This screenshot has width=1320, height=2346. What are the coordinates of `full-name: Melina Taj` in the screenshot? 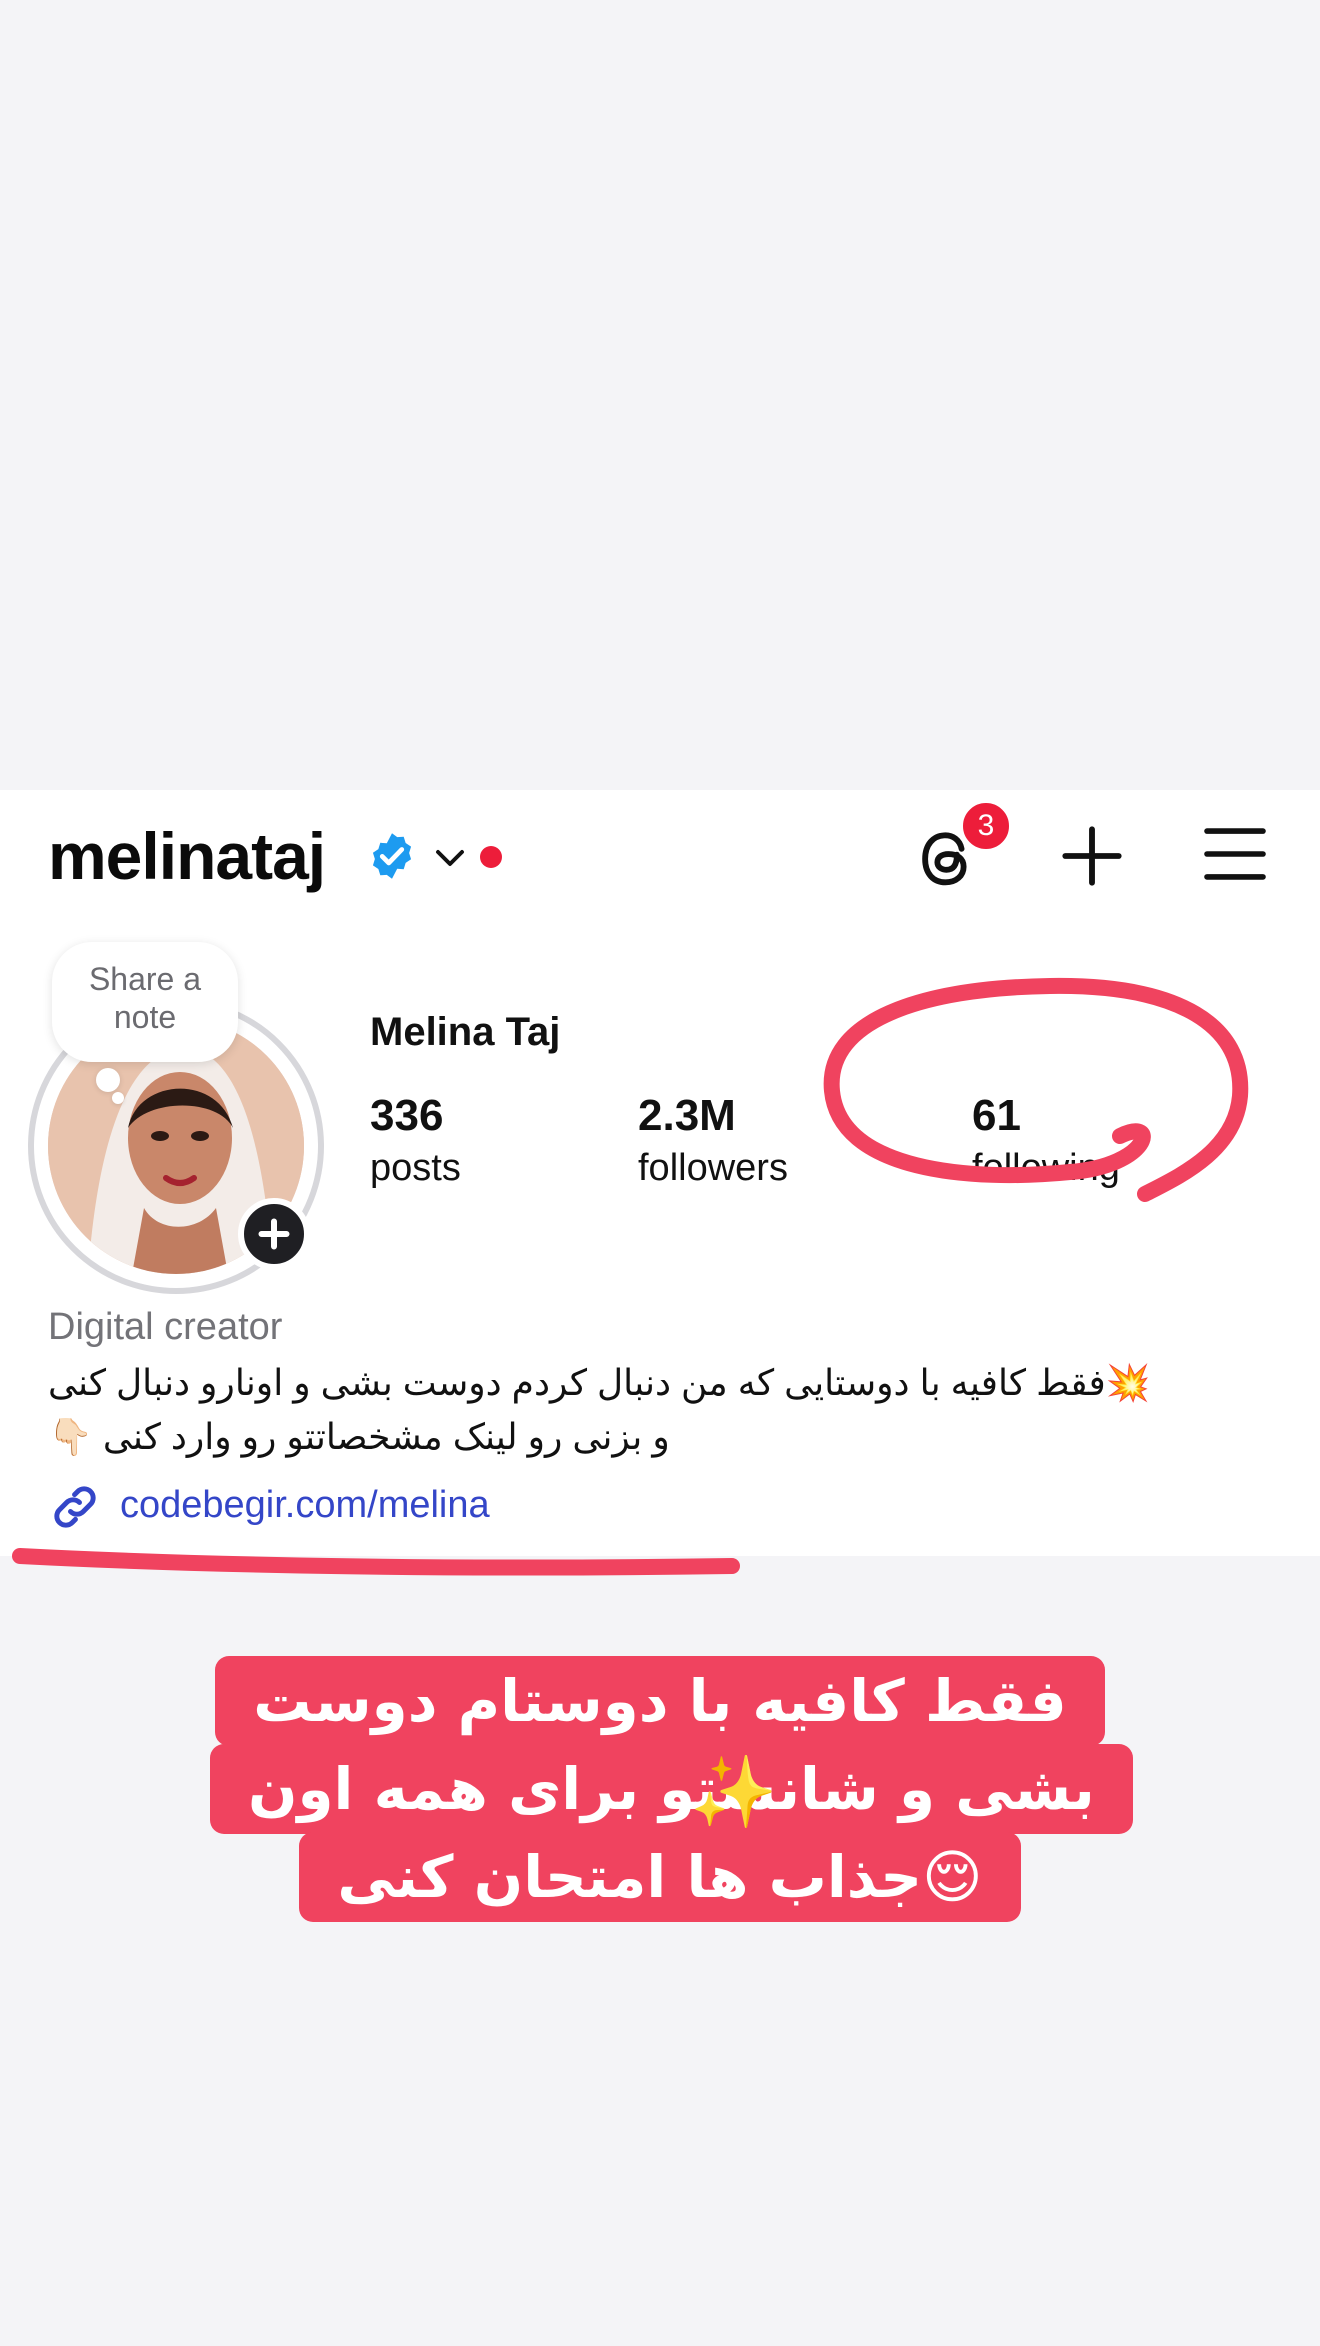 It's located at (465, 1032).